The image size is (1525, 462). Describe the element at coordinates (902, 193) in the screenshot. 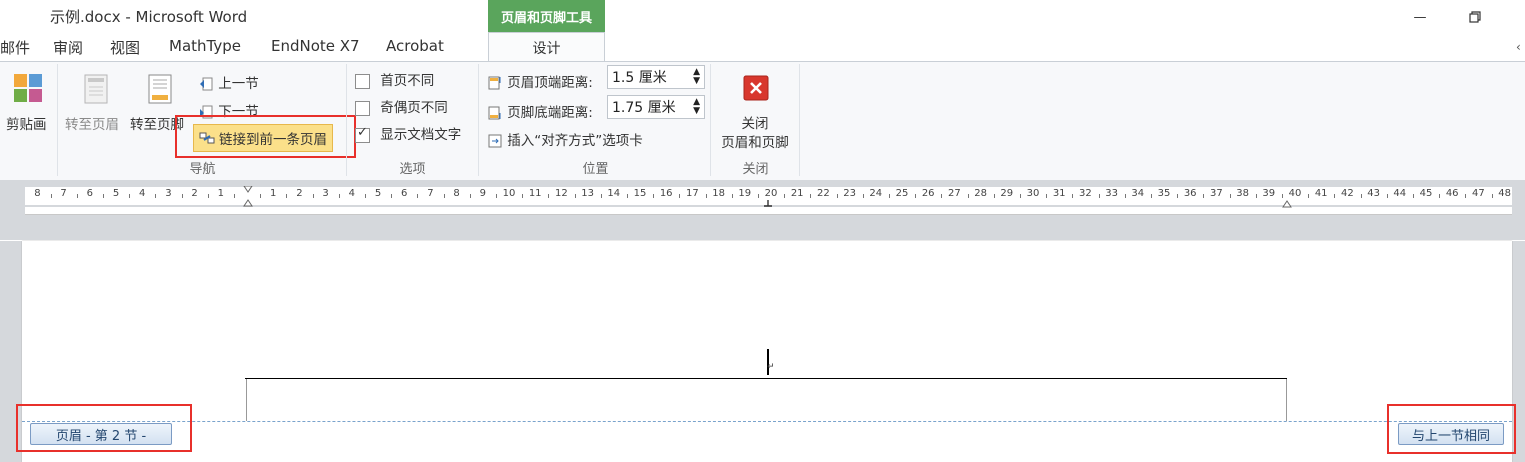

I see `ruler-label: 25` at that location.